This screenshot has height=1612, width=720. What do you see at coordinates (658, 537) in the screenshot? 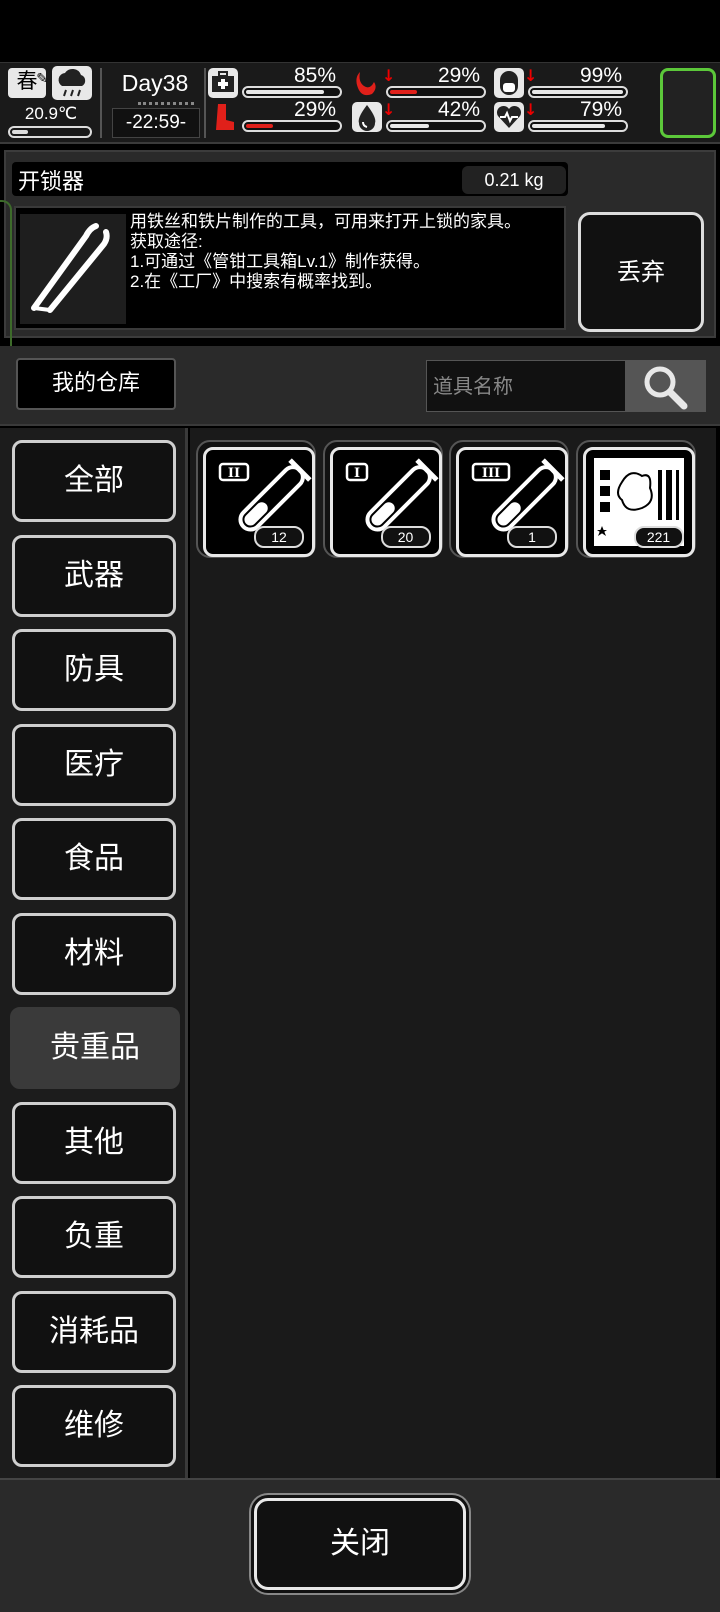
I see `item-count-badge: 221` at bounding box center [658, 537].